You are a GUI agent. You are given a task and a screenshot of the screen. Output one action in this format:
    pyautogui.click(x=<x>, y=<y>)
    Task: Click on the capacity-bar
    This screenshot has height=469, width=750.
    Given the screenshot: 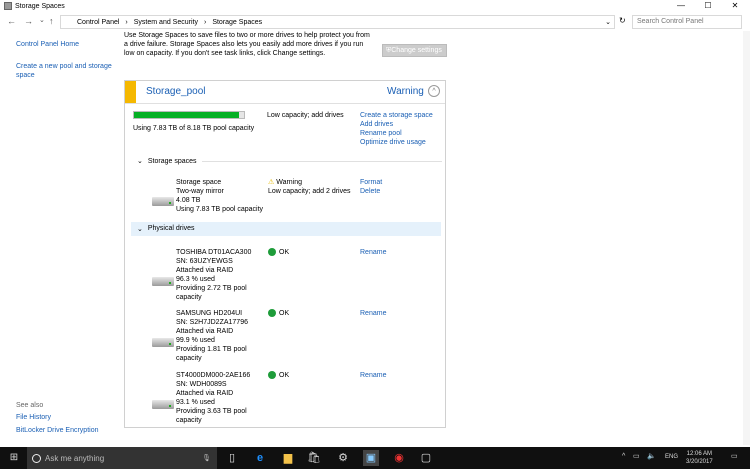 What is the action you would take?
    pyautogui.click(x=189, y=115)
    